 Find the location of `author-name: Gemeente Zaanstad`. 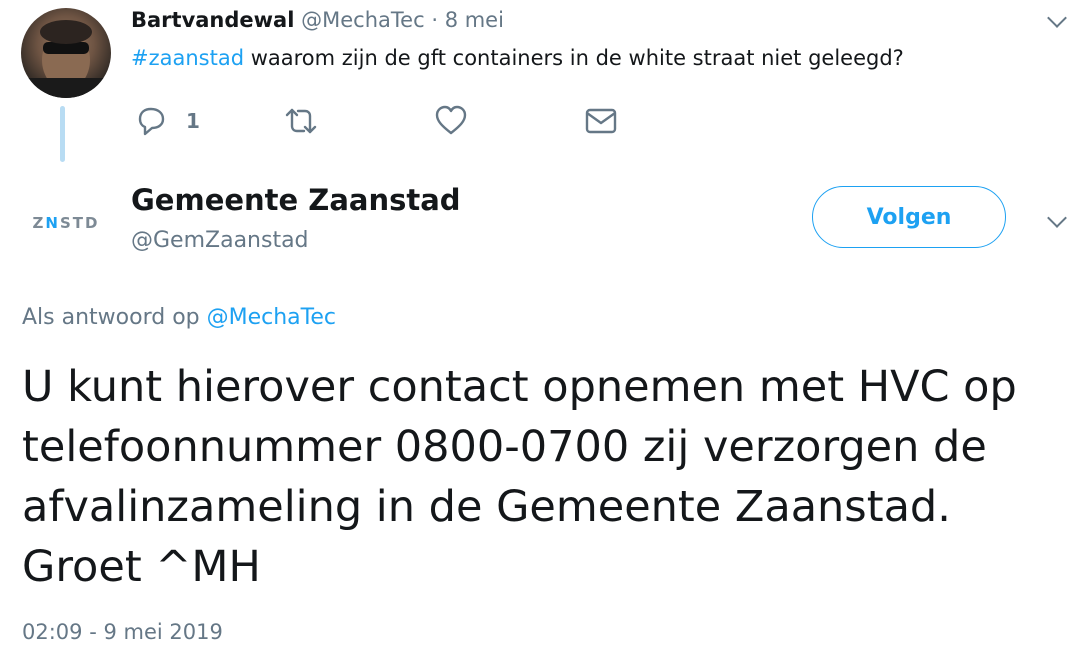

author-name: Gemeente Zaanstad is located at coordinates (296, 200).